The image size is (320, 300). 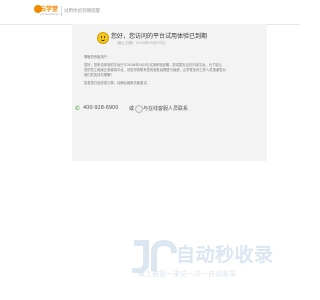 What do you see at coordinates (159, 36) in the screenshot?
I see `notice-title: 您好，您访问的平台试用体验已到期` at bounding box center [159, 36].